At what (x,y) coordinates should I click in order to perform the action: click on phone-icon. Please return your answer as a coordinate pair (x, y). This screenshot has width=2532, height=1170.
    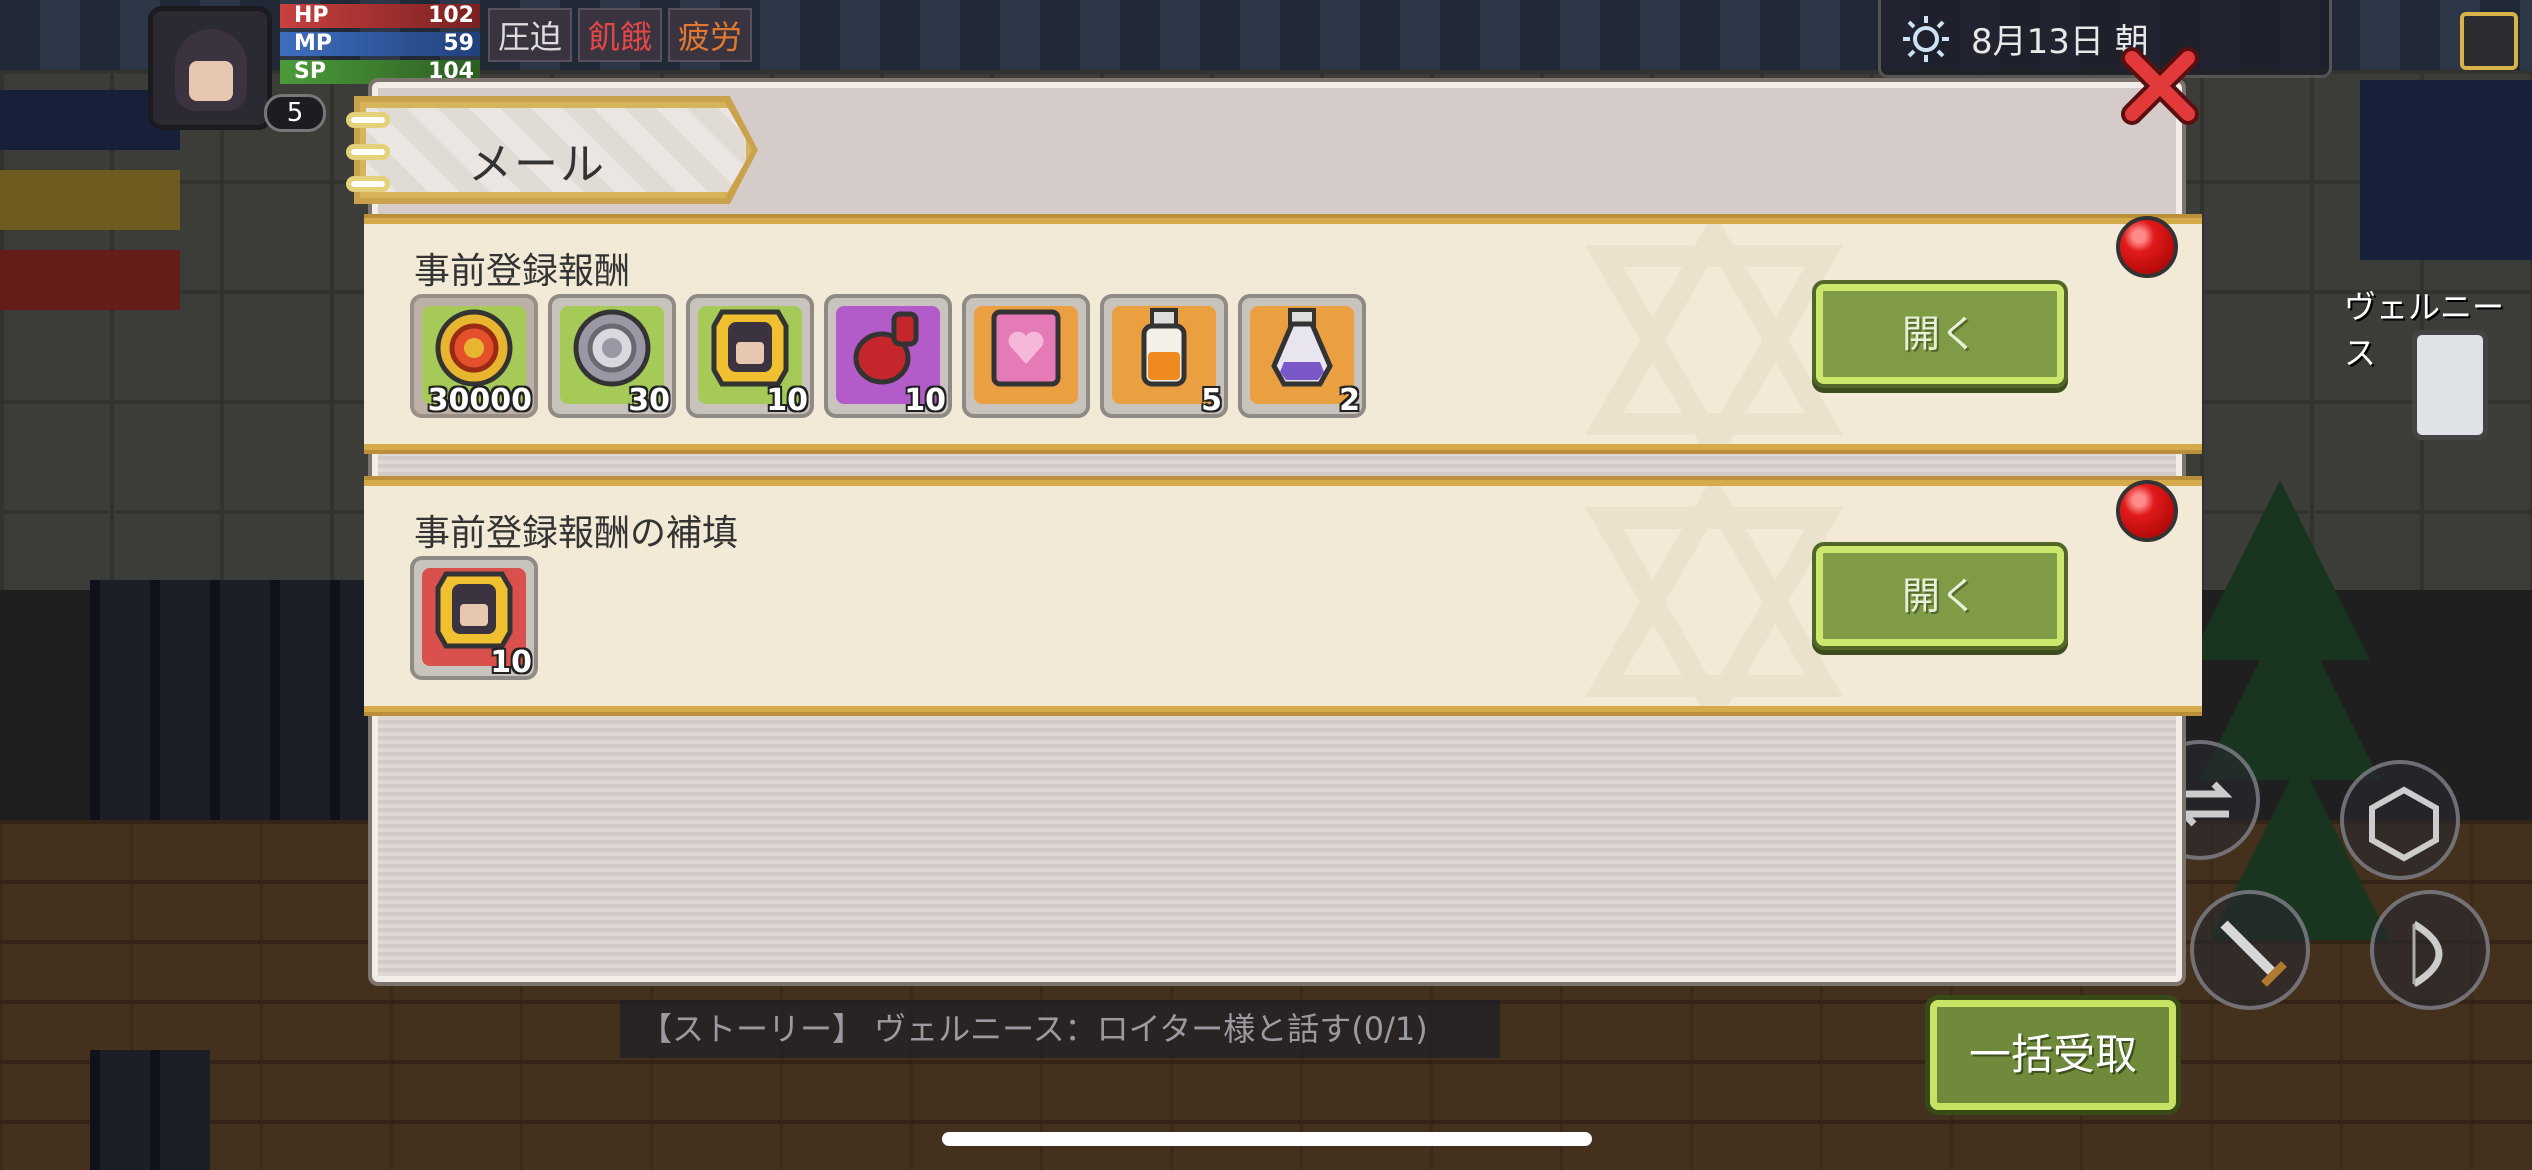
    Looking at the image, I should click on (2450, 385).